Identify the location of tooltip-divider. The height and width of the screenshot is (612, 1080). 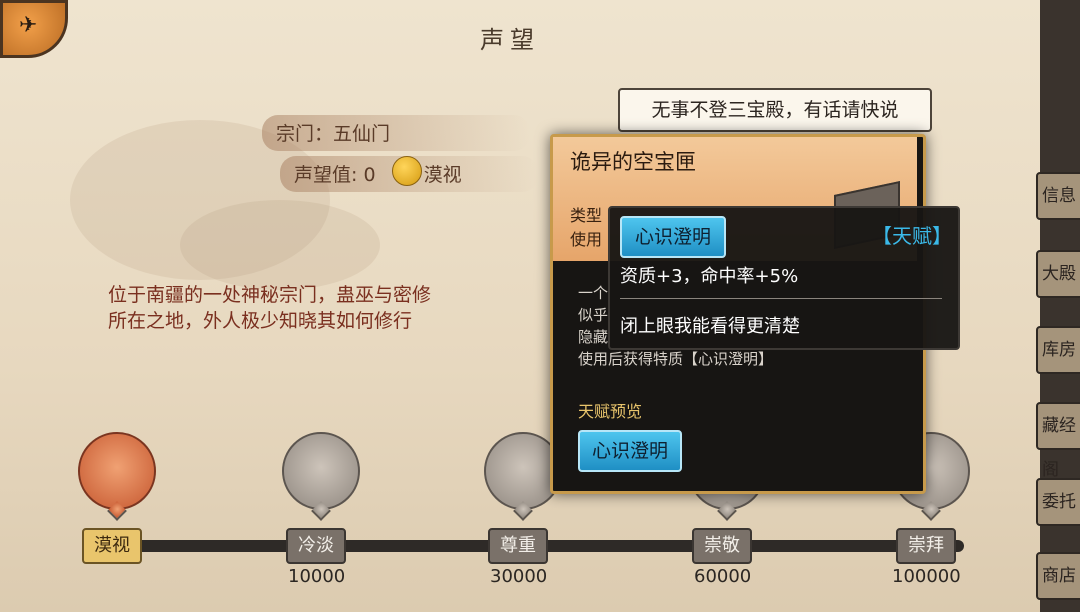
(781, 298).